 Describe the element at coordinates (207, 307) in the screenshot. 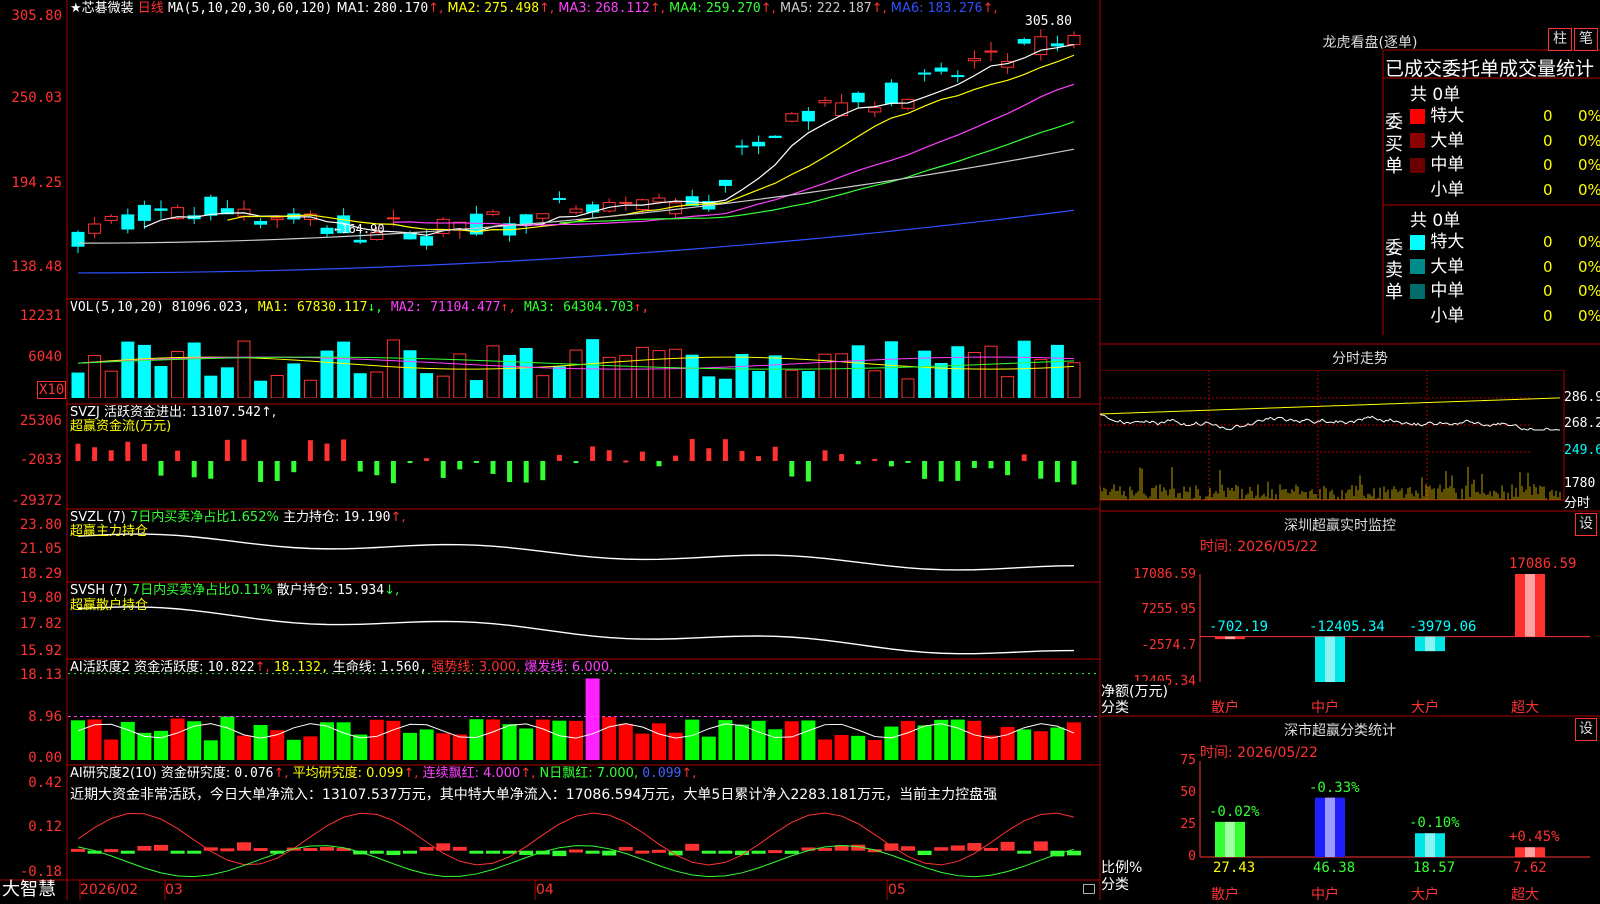

I see `vol-value: 81096.023` at that location.